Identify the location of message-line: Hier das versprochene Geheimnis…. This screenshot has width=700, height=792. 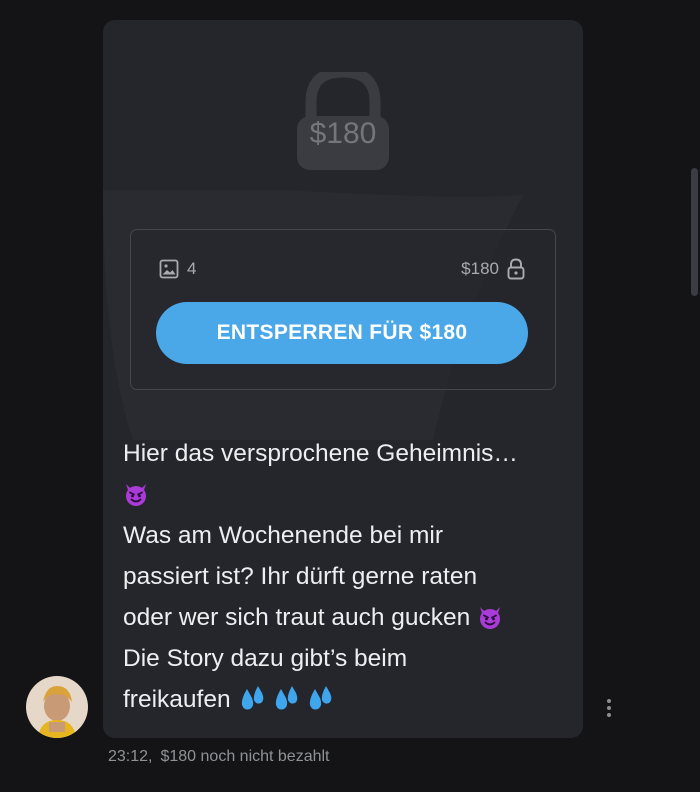
(320, 453).